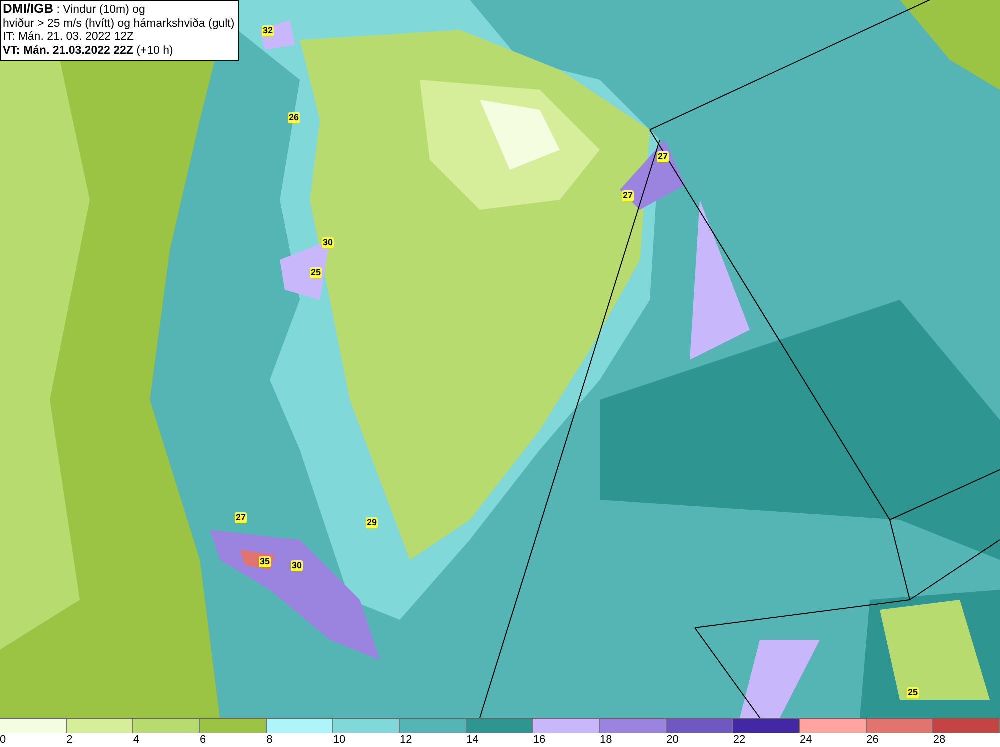 The image size is (1000, 747). Describe the element at coordinates (203, 740) in the screenshot. I see `legend-label: 6` at that location.